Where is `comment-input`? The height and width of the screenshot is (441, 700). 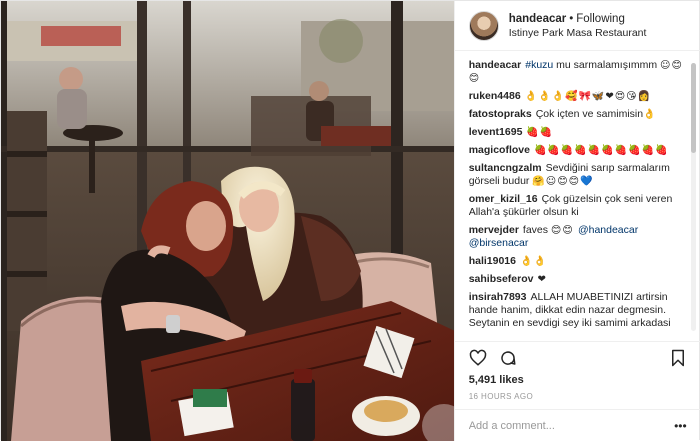 comment-input is located at coordinates (568, 425).